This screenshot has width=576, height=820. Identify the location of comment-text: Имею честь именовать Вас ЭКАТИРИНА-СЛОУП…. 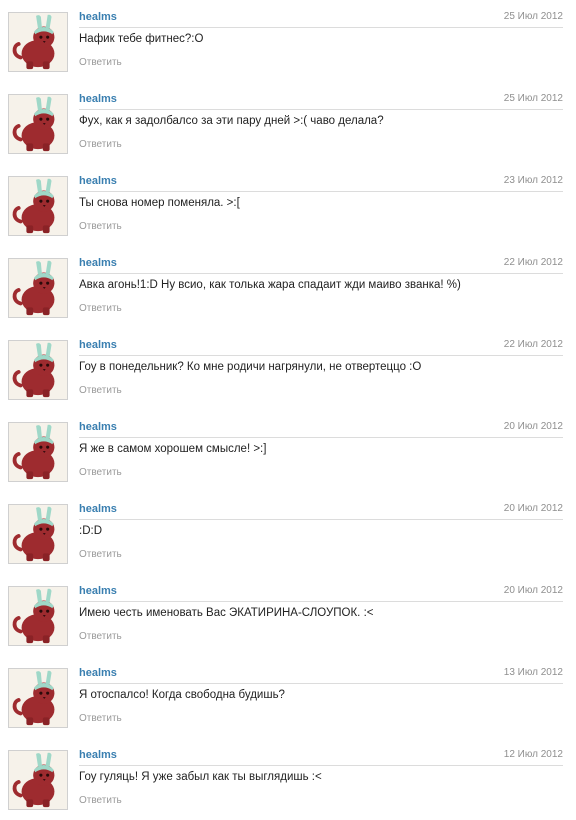
(226, 613).